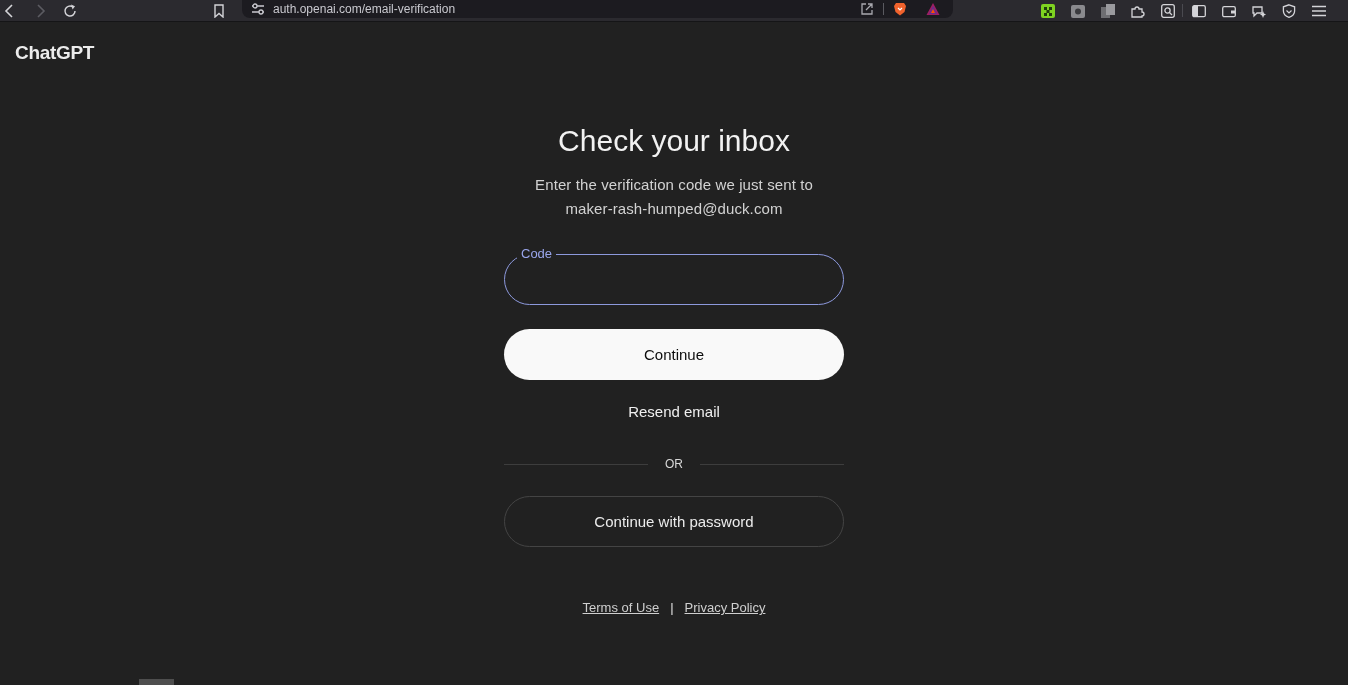  What do you see at coordinates (1078, 10) in the screenshot?
I see `camera-icon` at bounding box center [1078, 10].